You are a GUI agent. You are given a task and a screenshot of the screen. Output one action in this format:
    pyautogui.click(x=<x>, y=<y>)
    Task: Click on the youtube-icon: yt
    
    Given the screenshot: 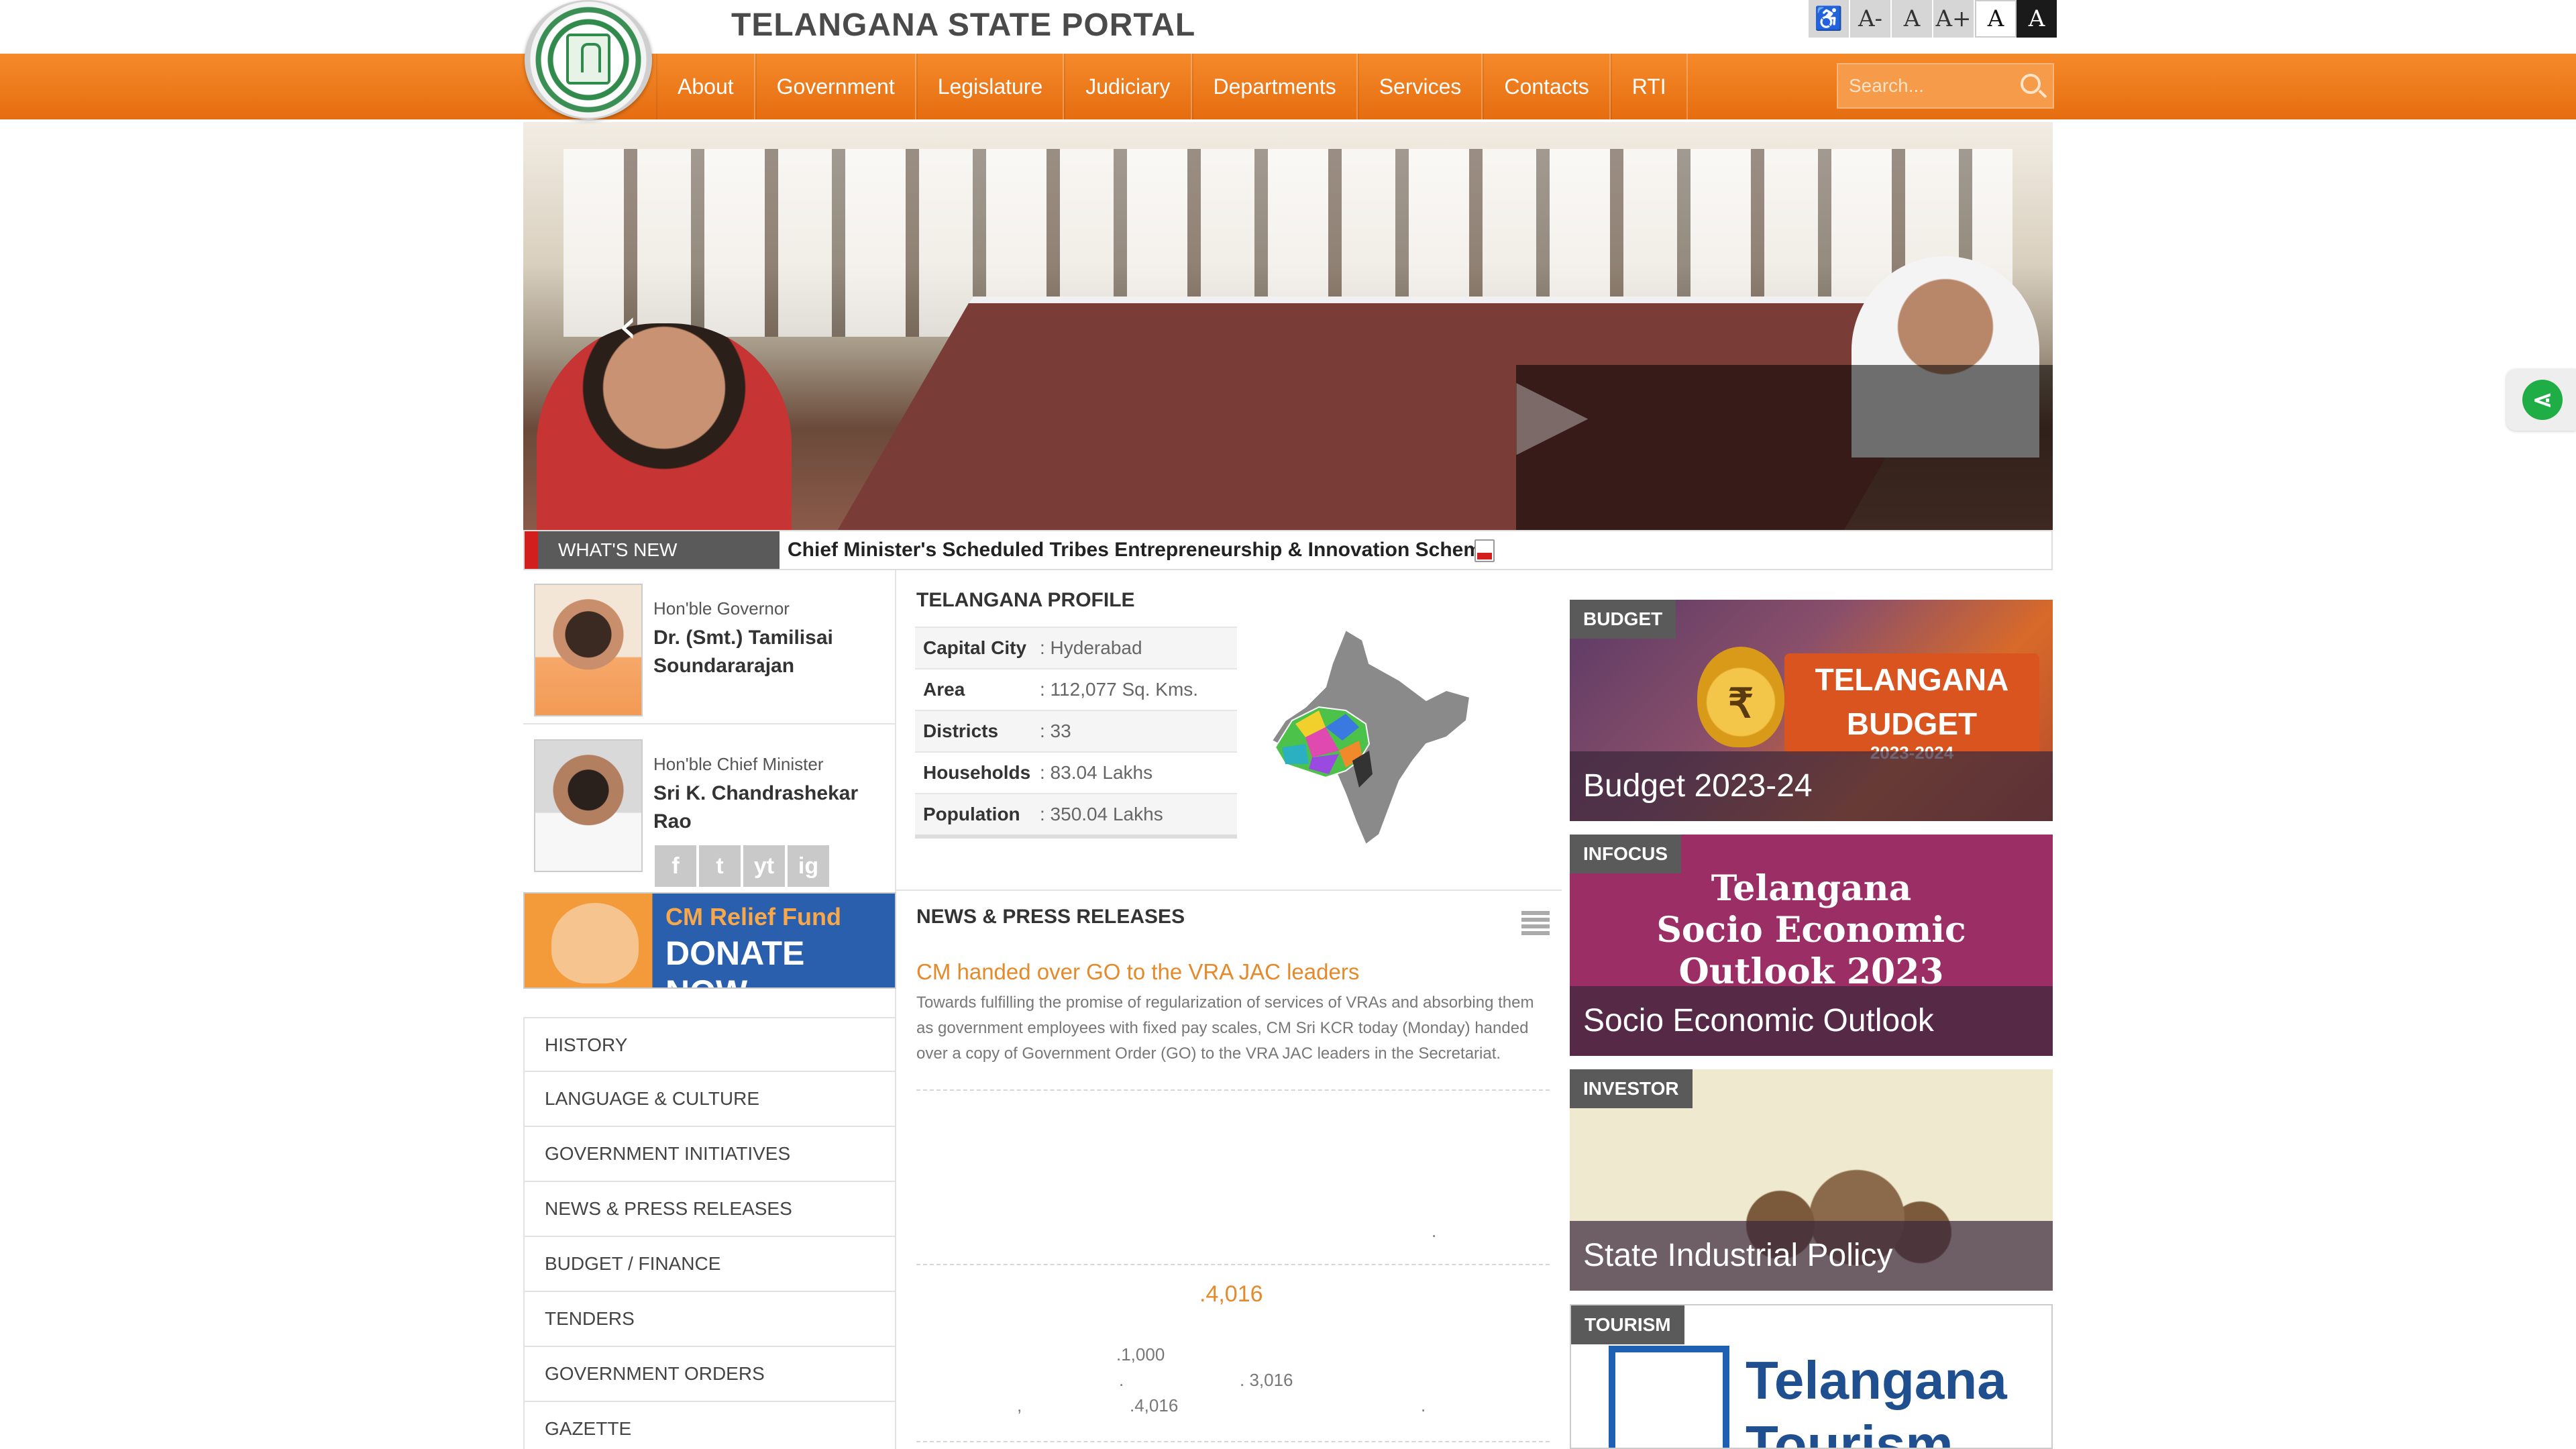 What is the action you would take?
    pyautogui.click(x=764, y=866)
    